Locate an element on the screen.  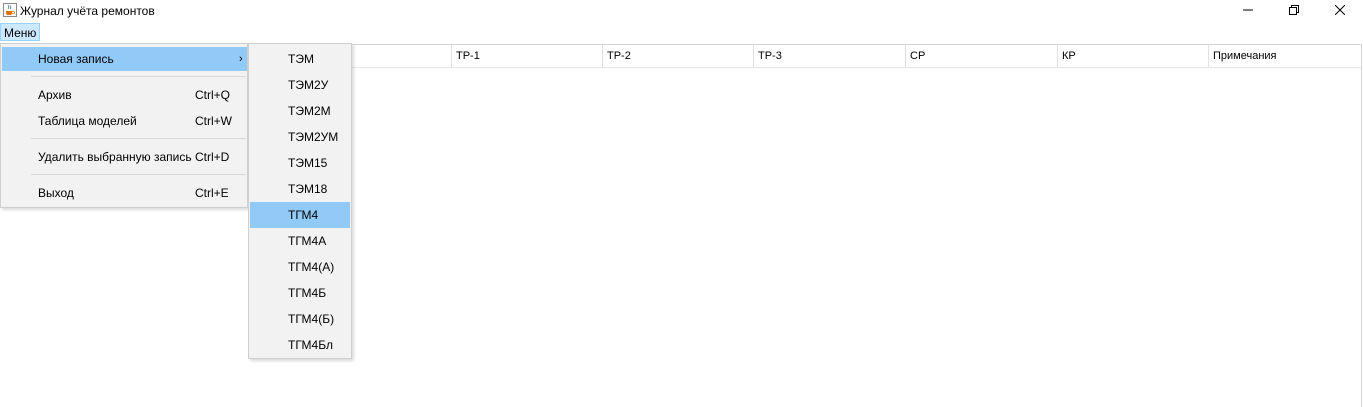
restore-icon is located at coordinates (1294, 11).